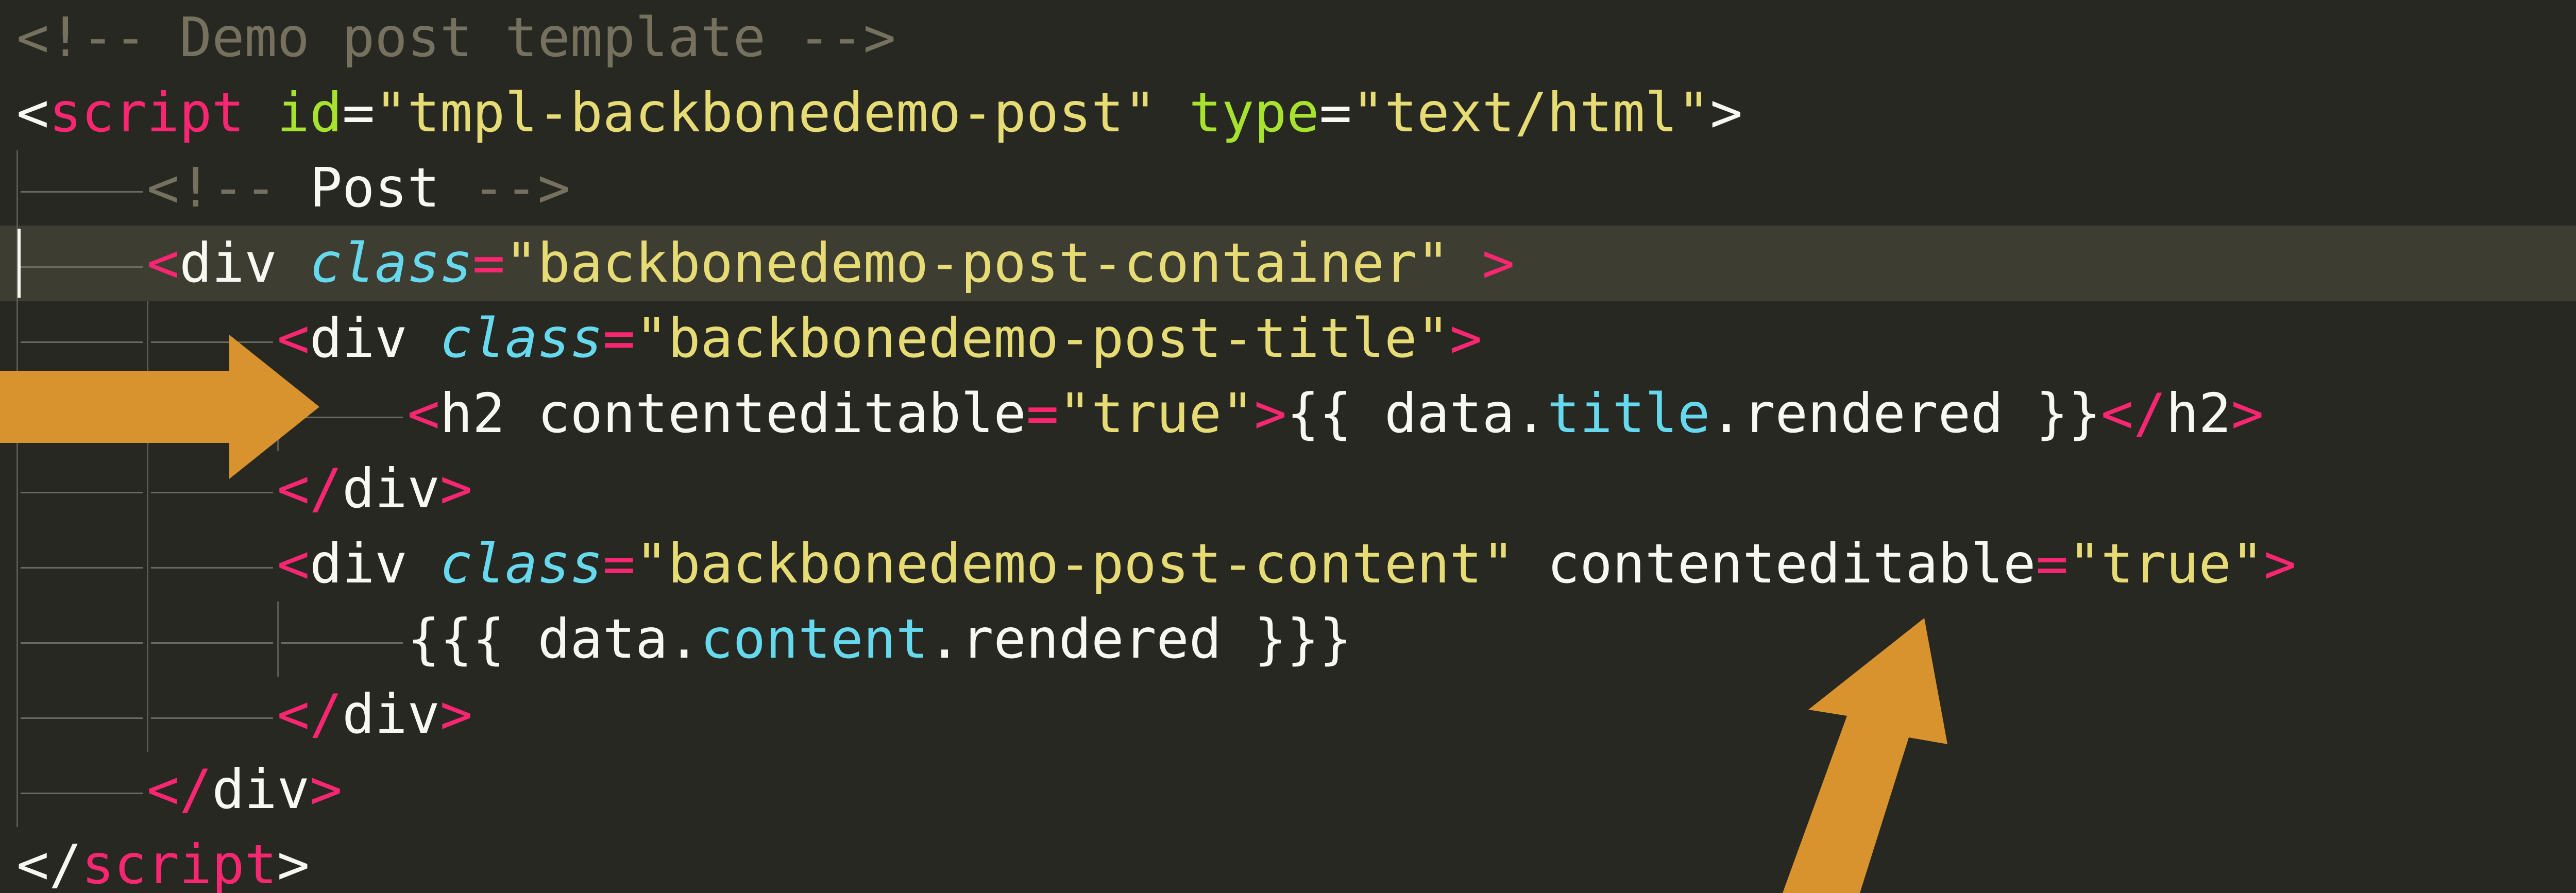 This screenshot has width=2576, height=893. Describe the element at coordinates (1140, 640) in the screenshot. I see `code-token: .rendered }}}` at that location.